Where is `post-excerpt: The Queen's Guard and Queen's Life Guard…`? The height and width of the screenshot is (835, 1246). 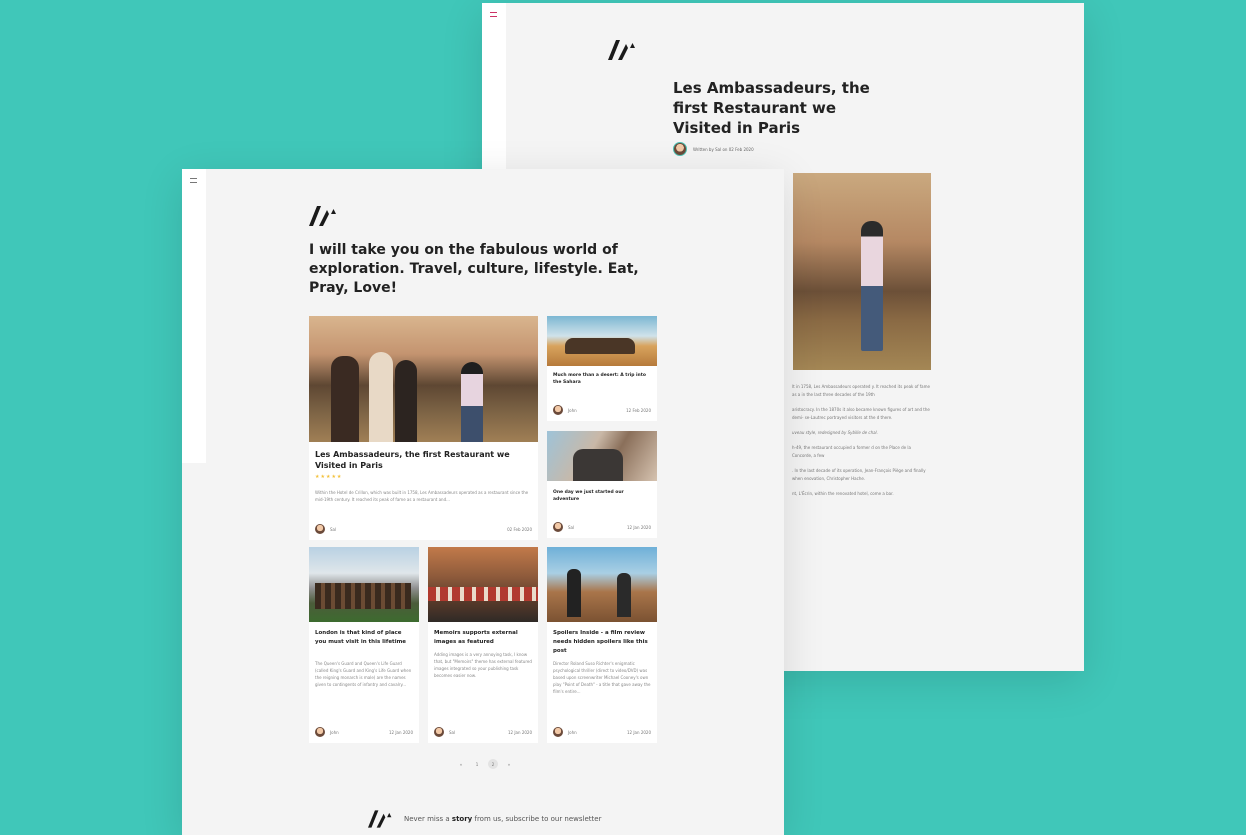 post-excerpt: The Queen's Guard and Queen's Life Guard… is located at coordinates (363, 674).